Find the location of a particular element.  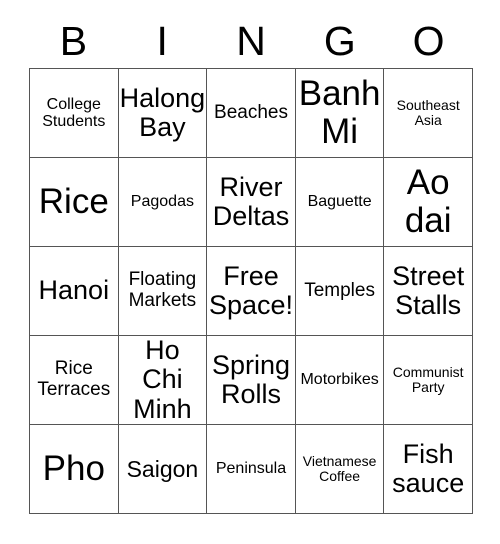

bingo-cell-label: Pho is located at coordinates (73, 469).